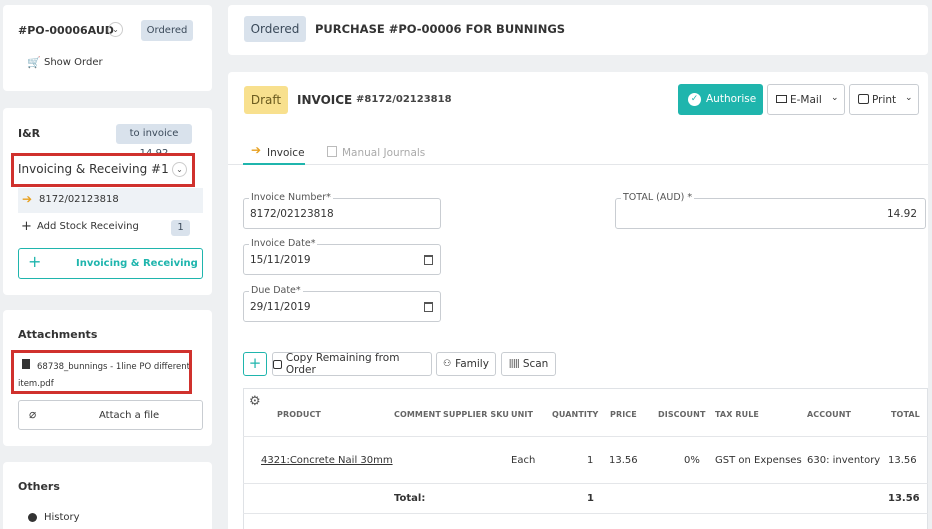  Describe the element at coordinates (73, 62) in the screenshot. I see `show-order-link: Show Order` at that location.